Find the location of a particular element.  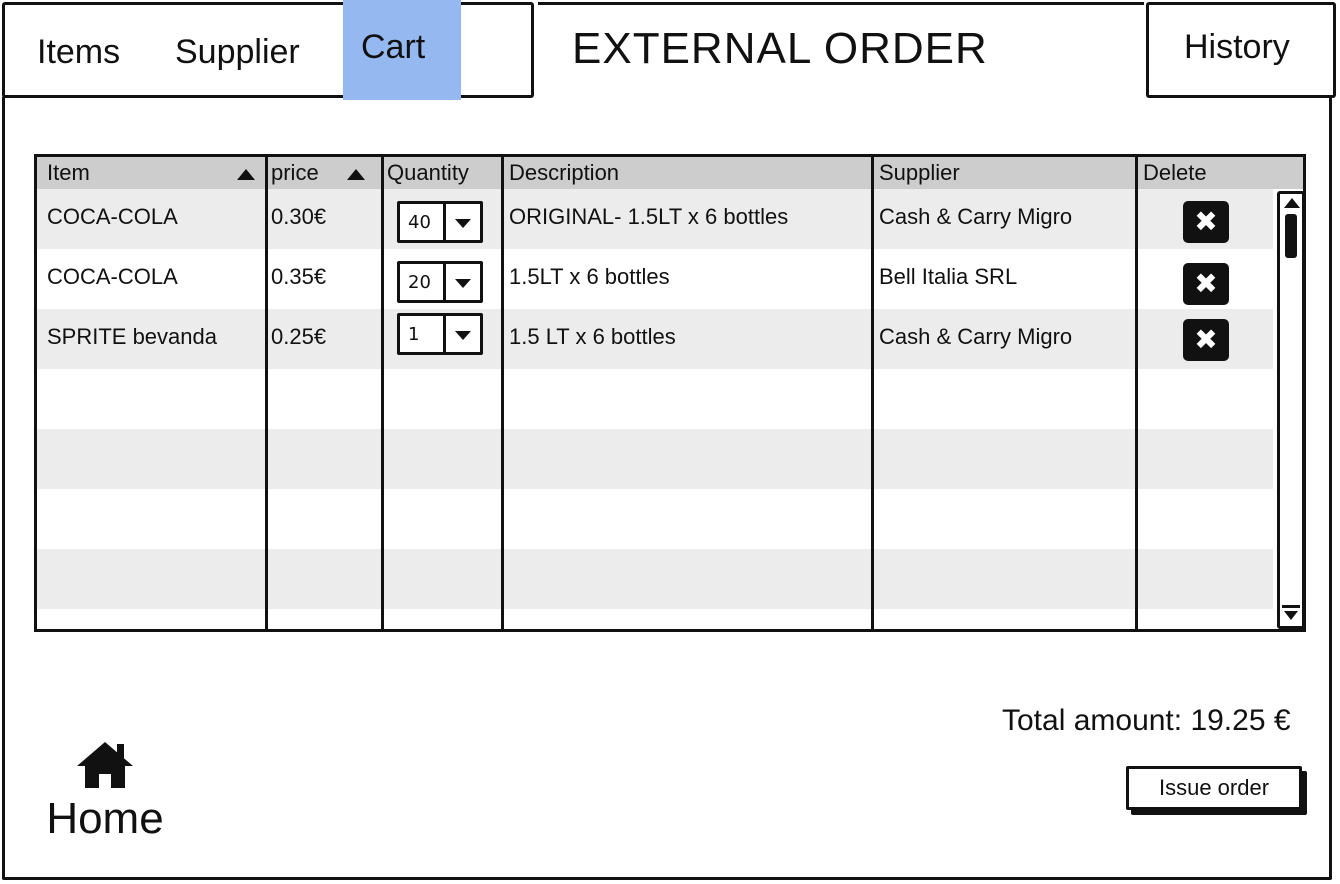

quantity-select: 40 is located at coordinates (440, 222).